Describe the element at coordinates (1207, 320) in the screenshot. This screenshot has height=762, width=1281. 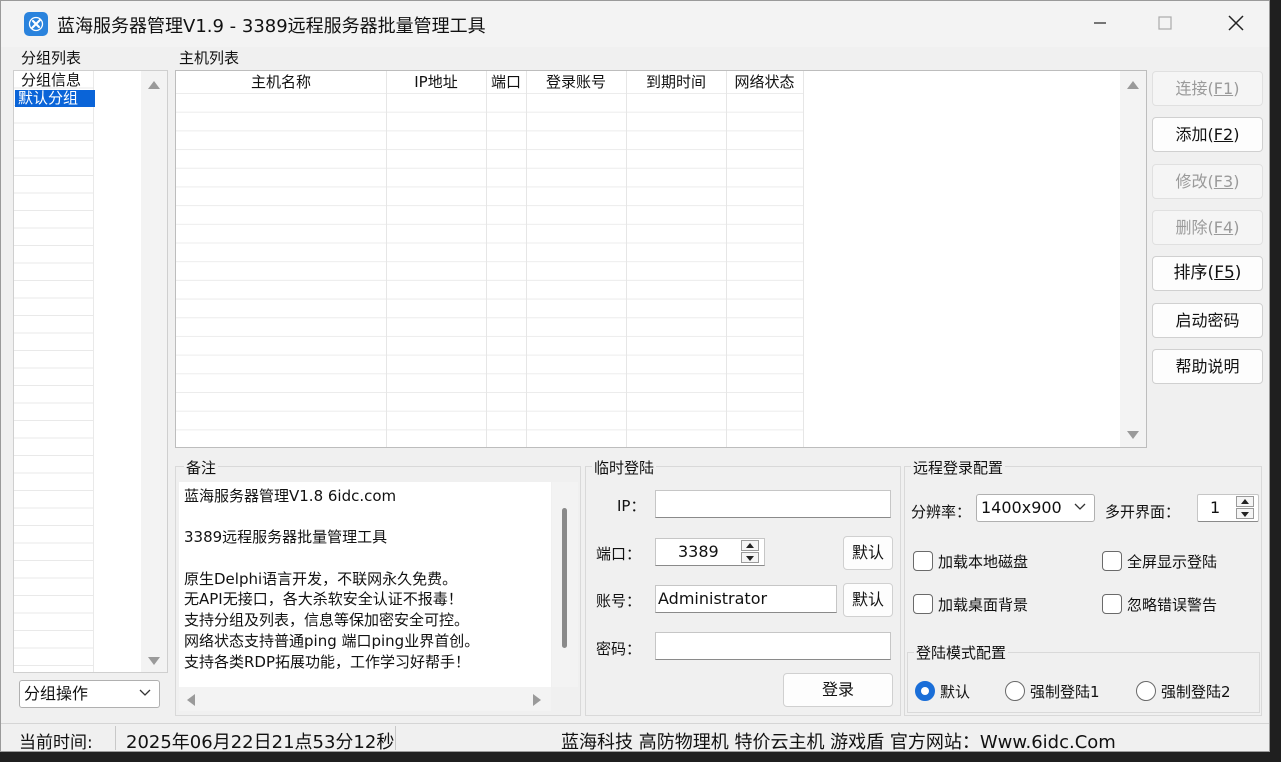
I see `startup-password-button: 启动密码` at that location.